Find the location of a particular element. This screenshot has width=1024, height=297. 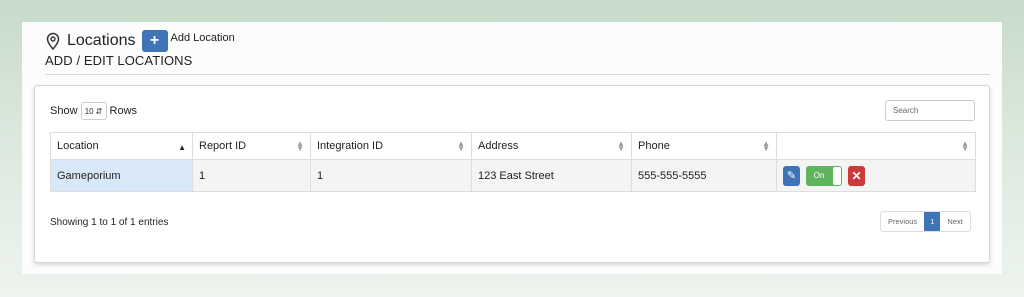

close-icon: ✕ is located at coordinates (856, 175).